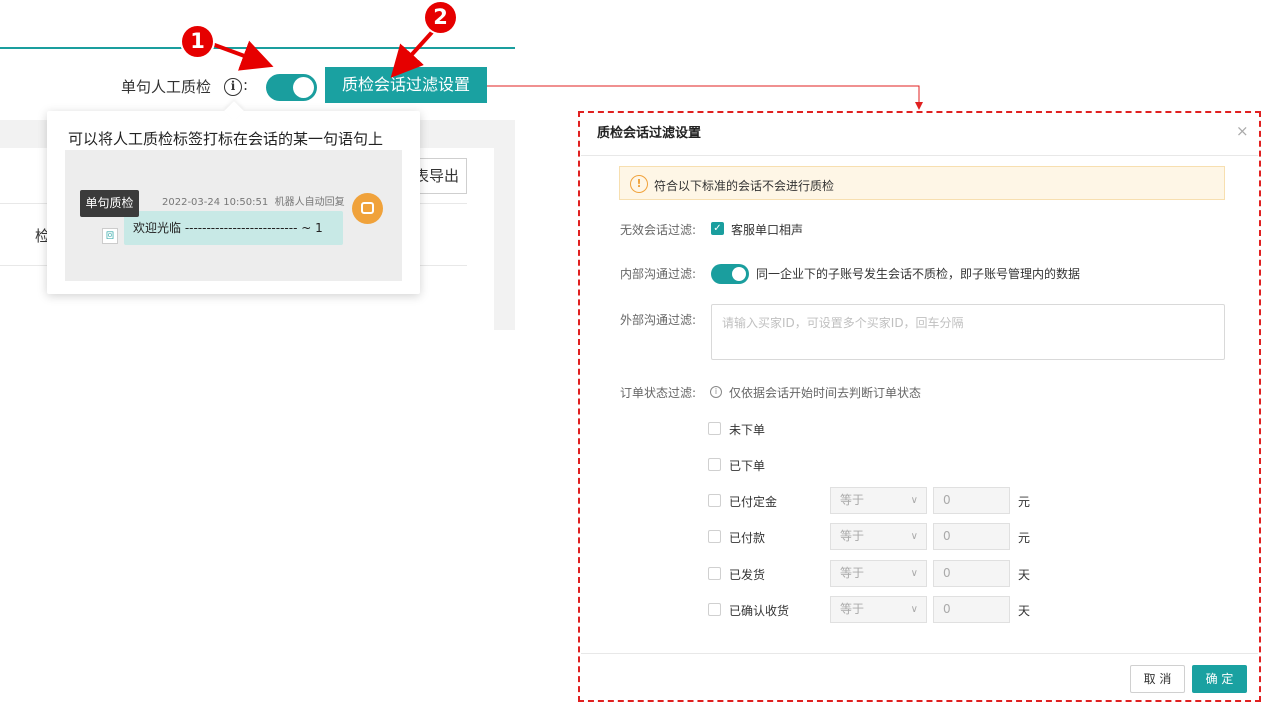 This screenshot has width=1261, height=704. What do you see at coordinates (658, 274) in the screenshot?
I see `internal-filter-label: 内部沟通过滤:` at bounding box center [658, 274].